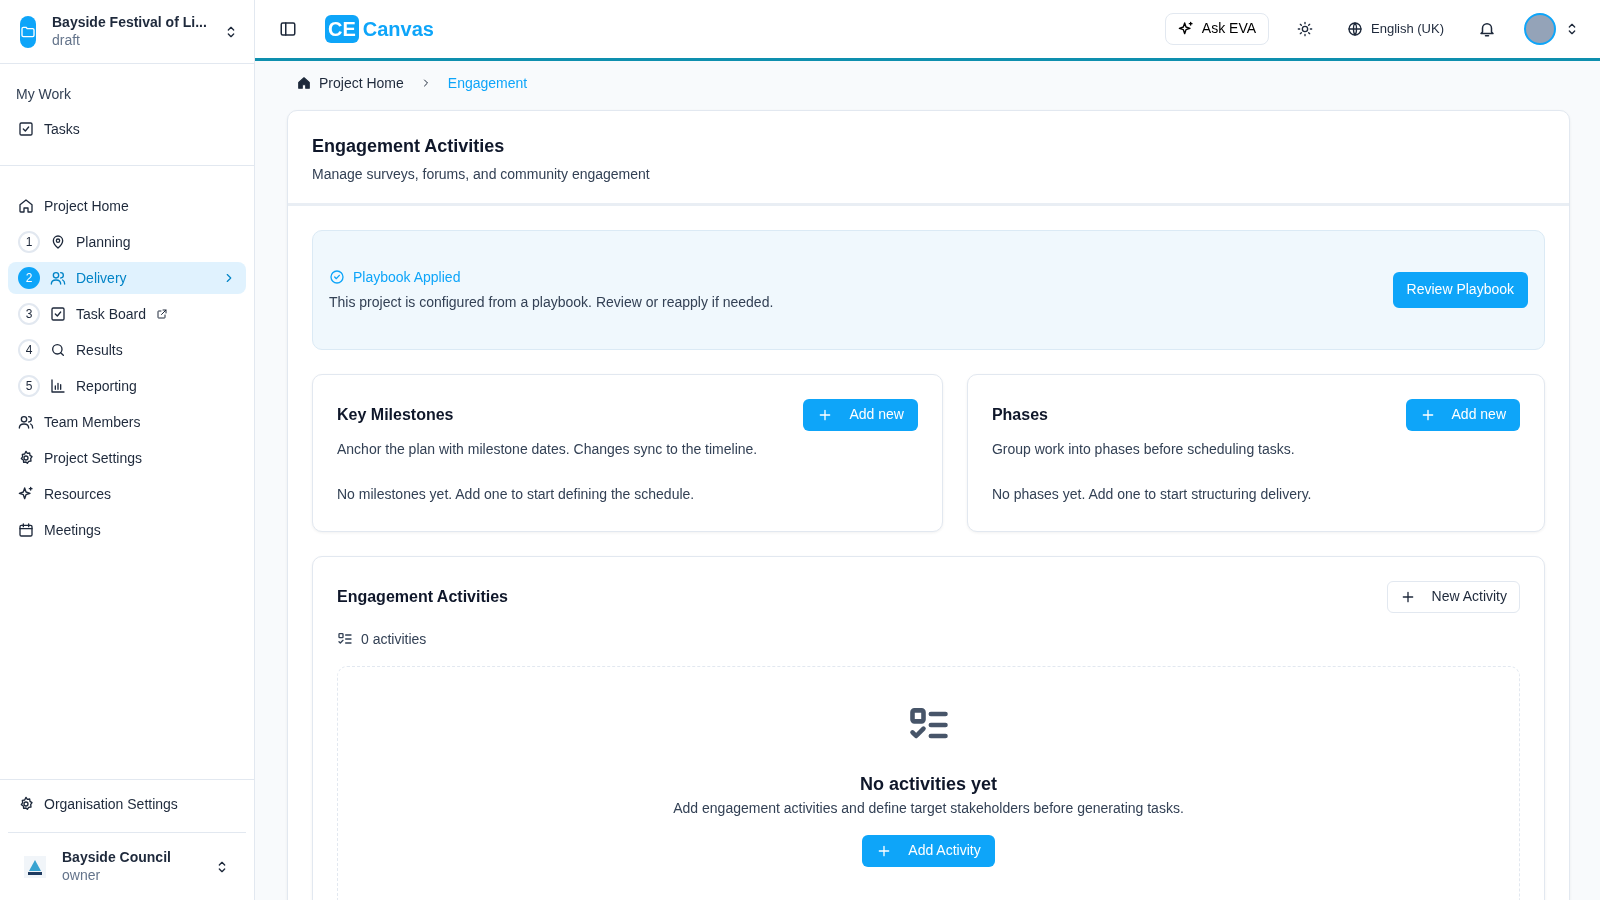 Image resolution: width=1600 pixels, height=900 pixels. What do you see at coordinates (481, 174) in the screenshot?
I see `page-subtitle: Manage surveys, forums, and community engagement` at bounding box center [481, 174].